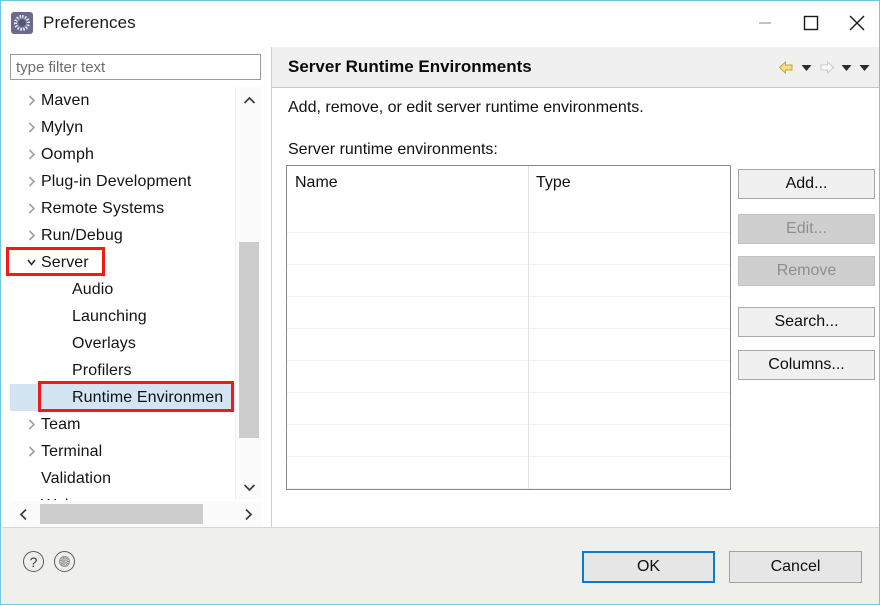  What do you see at coordinates (135, 67) in the screenshot?
I see `filter-input` at bounding box center [135, 67].